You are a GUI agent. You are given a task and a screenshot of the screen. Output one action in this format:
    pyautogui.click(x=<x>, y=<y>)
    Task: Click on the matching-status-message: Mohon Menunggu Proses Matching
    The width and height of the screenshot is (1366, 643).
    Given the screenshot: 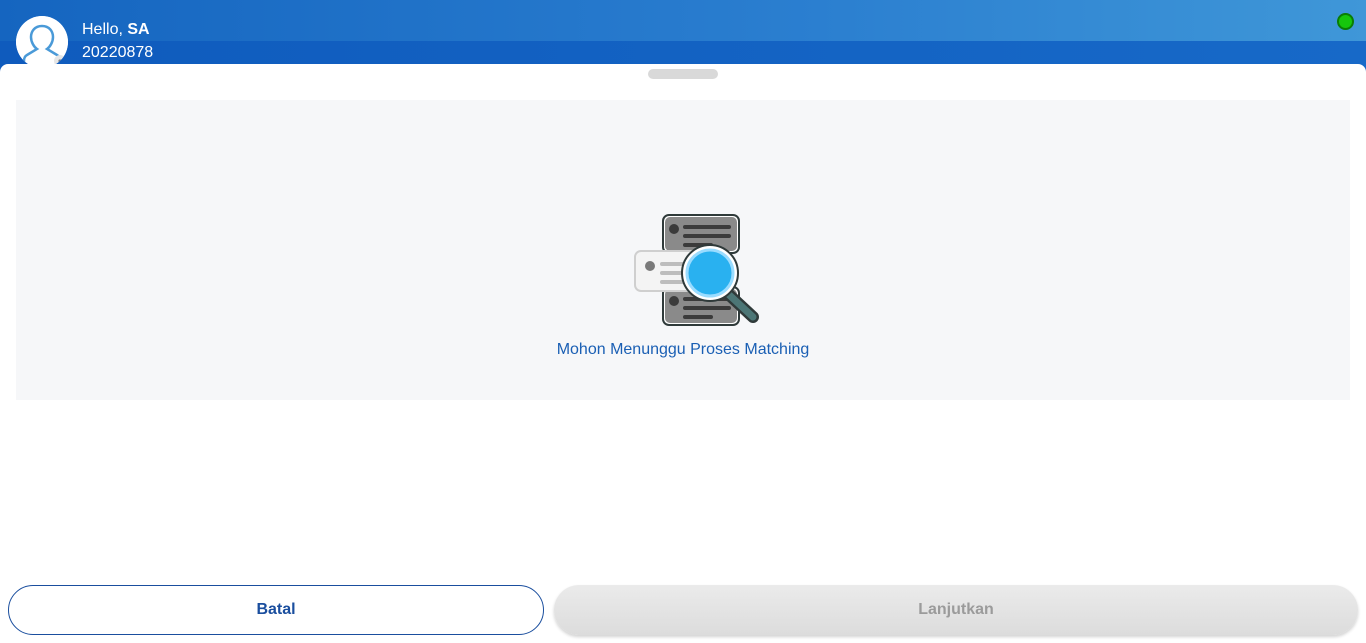 What is the action you would take?
    pyautogui.click(x=683, y=349)
    